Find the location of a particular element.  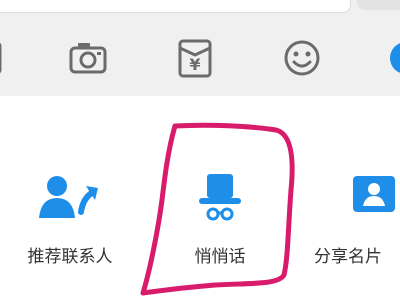

recommend-contact-item: 推荐联系人 is located at coordinates (70, 219).